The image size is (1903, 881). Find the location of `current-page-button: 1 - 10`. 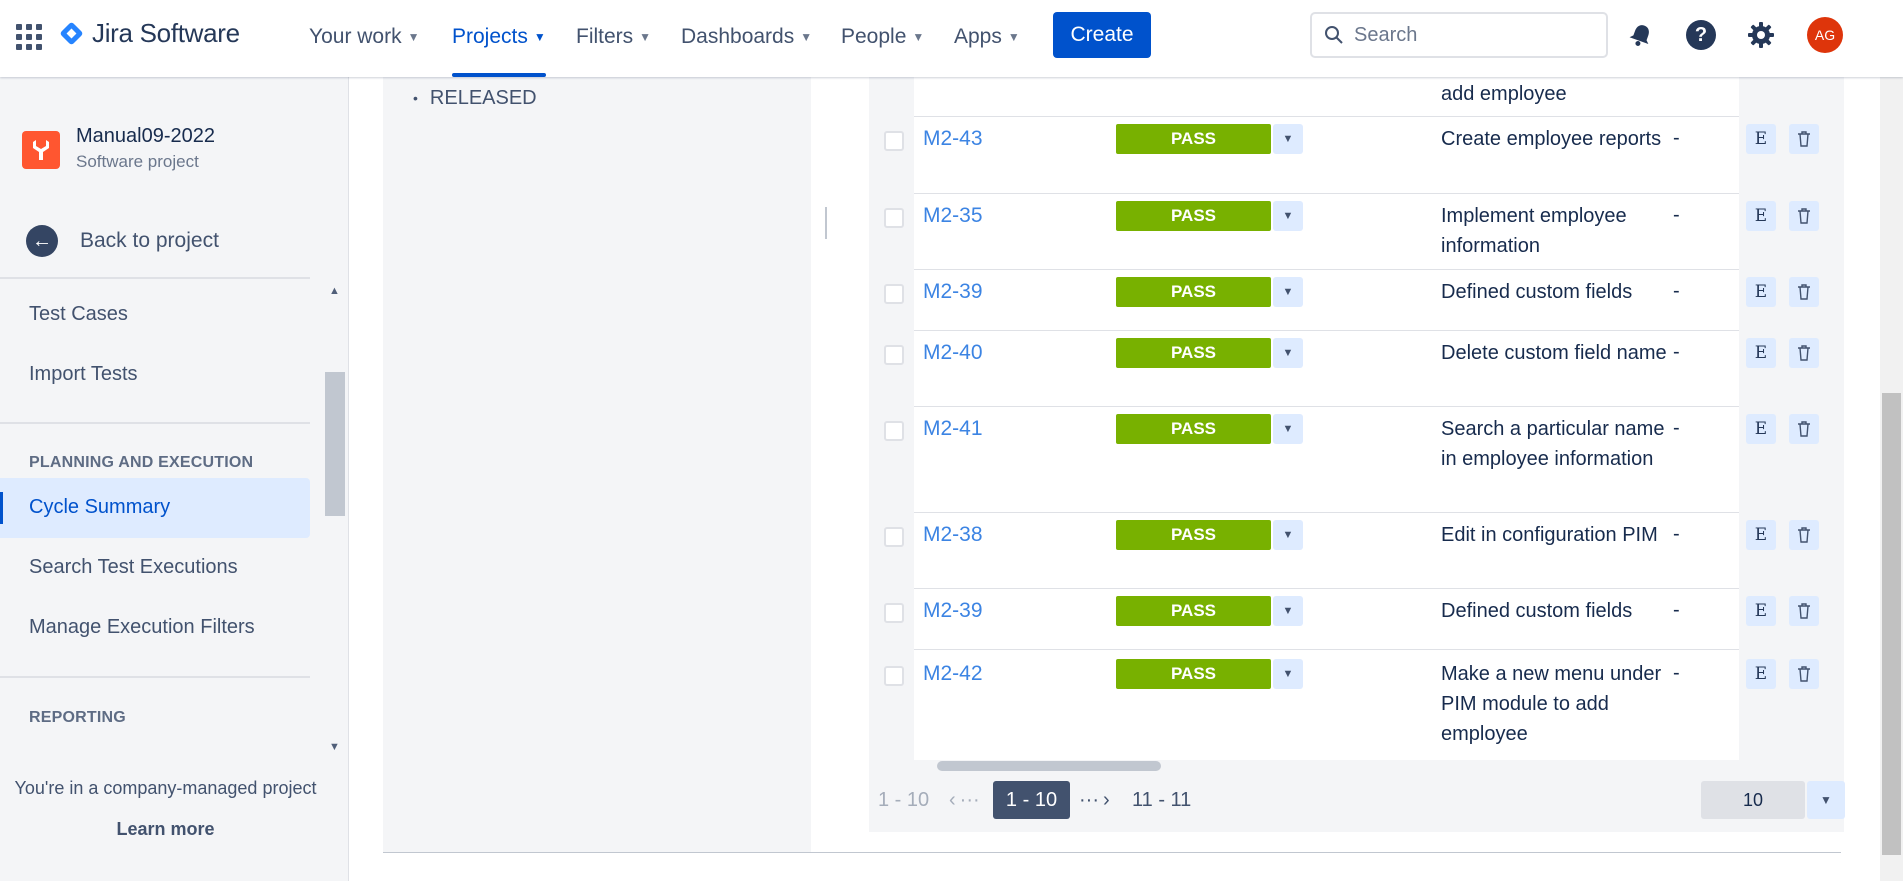

current-page-button: 1 - 10 is located at coordinates (1031, 800).